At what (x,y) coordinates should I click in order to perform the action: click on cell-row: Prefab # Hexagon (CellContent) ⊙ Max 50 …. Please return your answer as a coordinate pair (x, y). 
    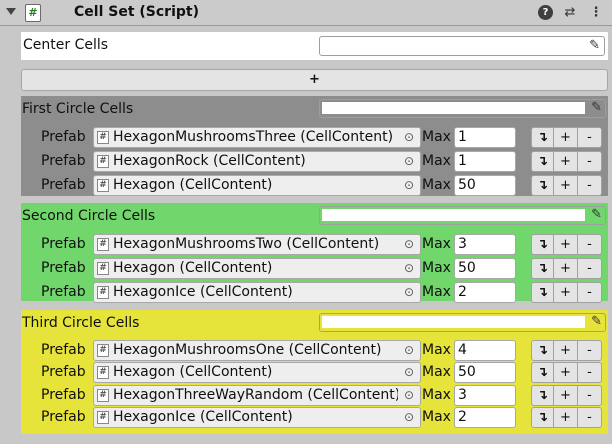
    Looking at the image, I should click on (314, 373).